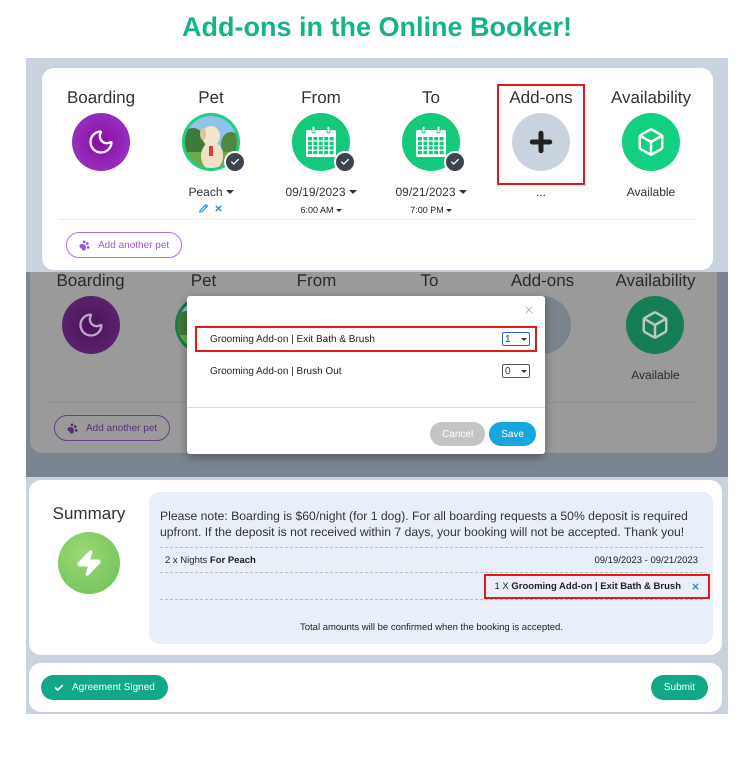  Describe the element at coordinates (321, 192) in the screenshot. I see `step-dropdown: 09/19/2023` at that location.